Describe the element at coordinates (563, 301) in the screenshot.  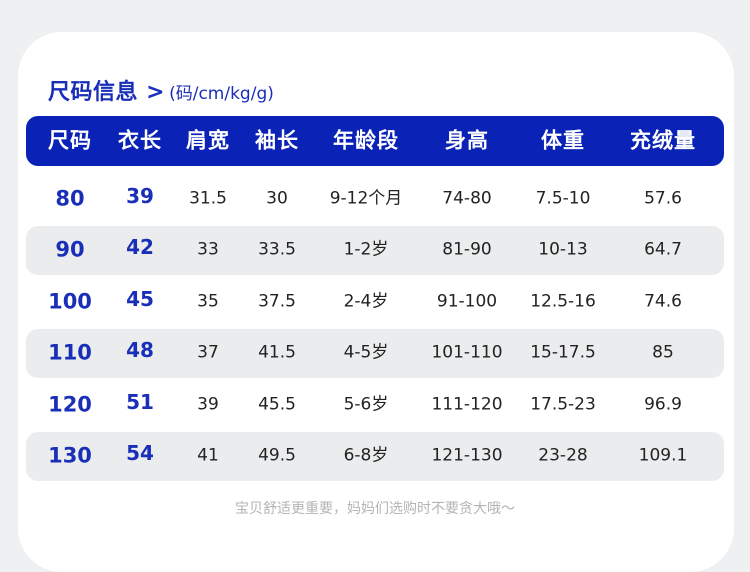
I see `cell-weight: 12.5-16` at that location.